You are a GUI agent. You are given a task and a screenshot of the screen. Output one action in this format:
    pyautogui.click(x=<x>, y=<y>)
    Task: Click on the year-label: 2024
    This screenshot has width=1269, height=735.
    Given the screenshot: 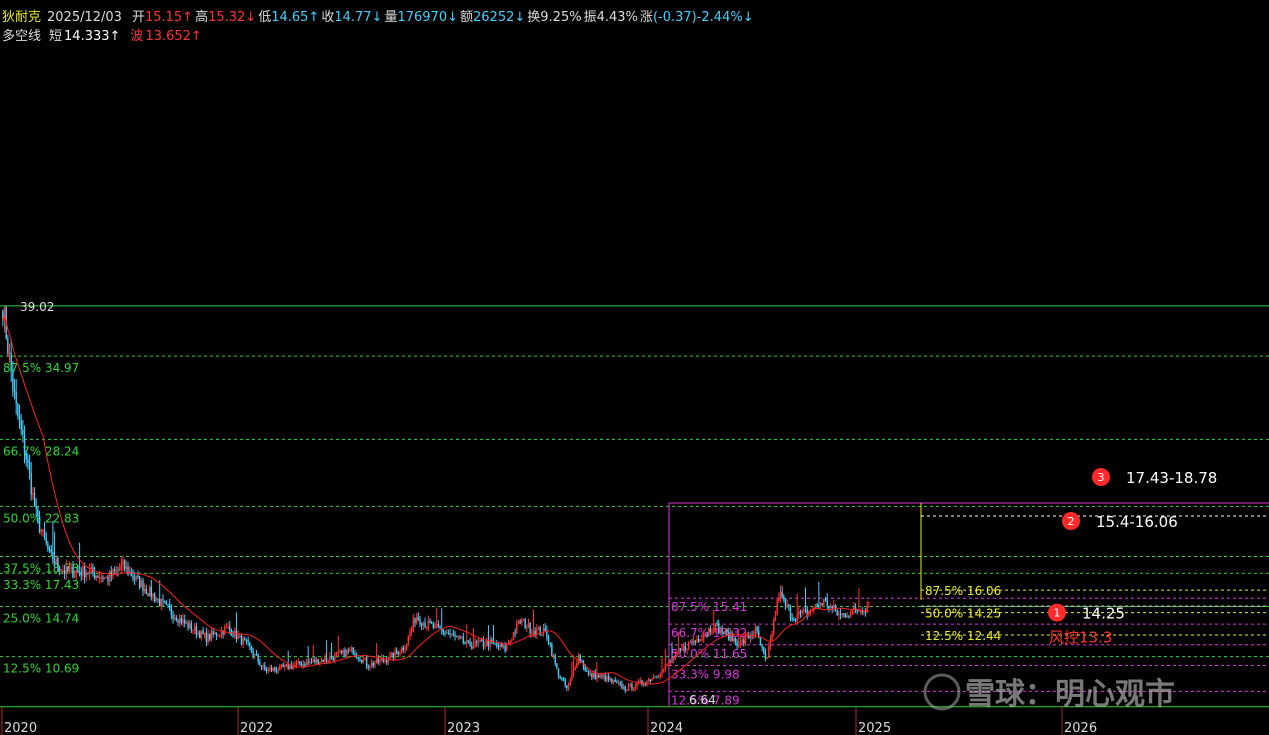 What is the action you would take?
    pyautogui.click(x=666, y=728)
    